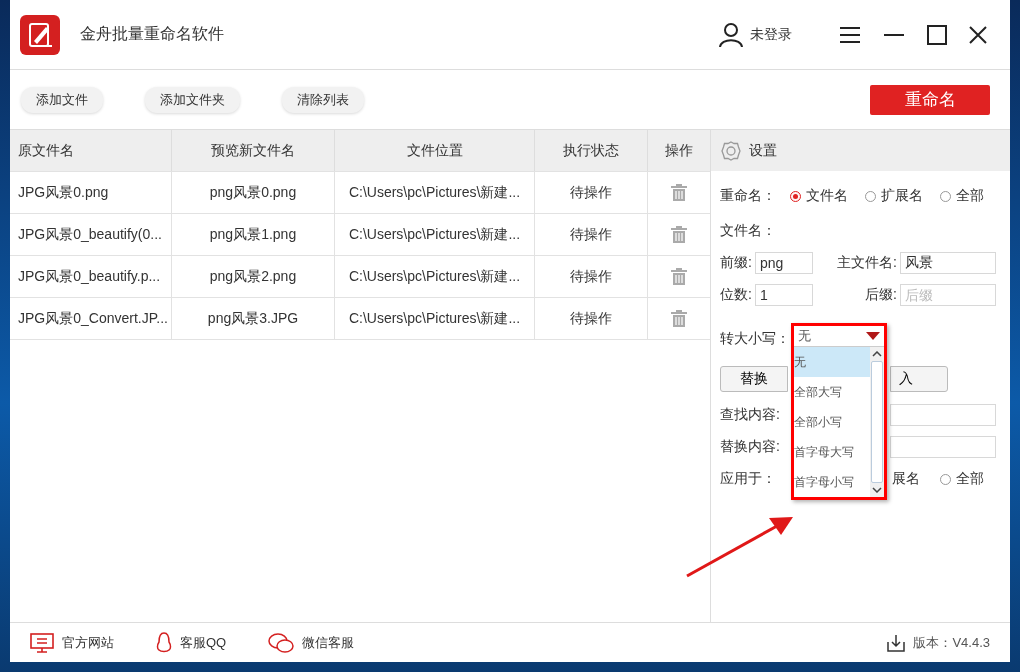 The width and height of the screenshot is (1020, 672). Describe the element at coordinates (943, 447) in the screenshot. I see `replace-field` at that location.